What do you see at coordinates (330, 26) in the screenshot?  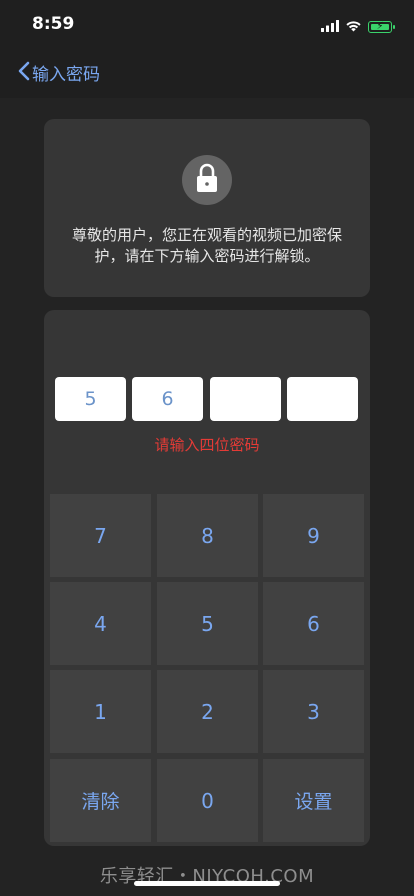 I see `signal-icon` at bounding box center [330, 26].